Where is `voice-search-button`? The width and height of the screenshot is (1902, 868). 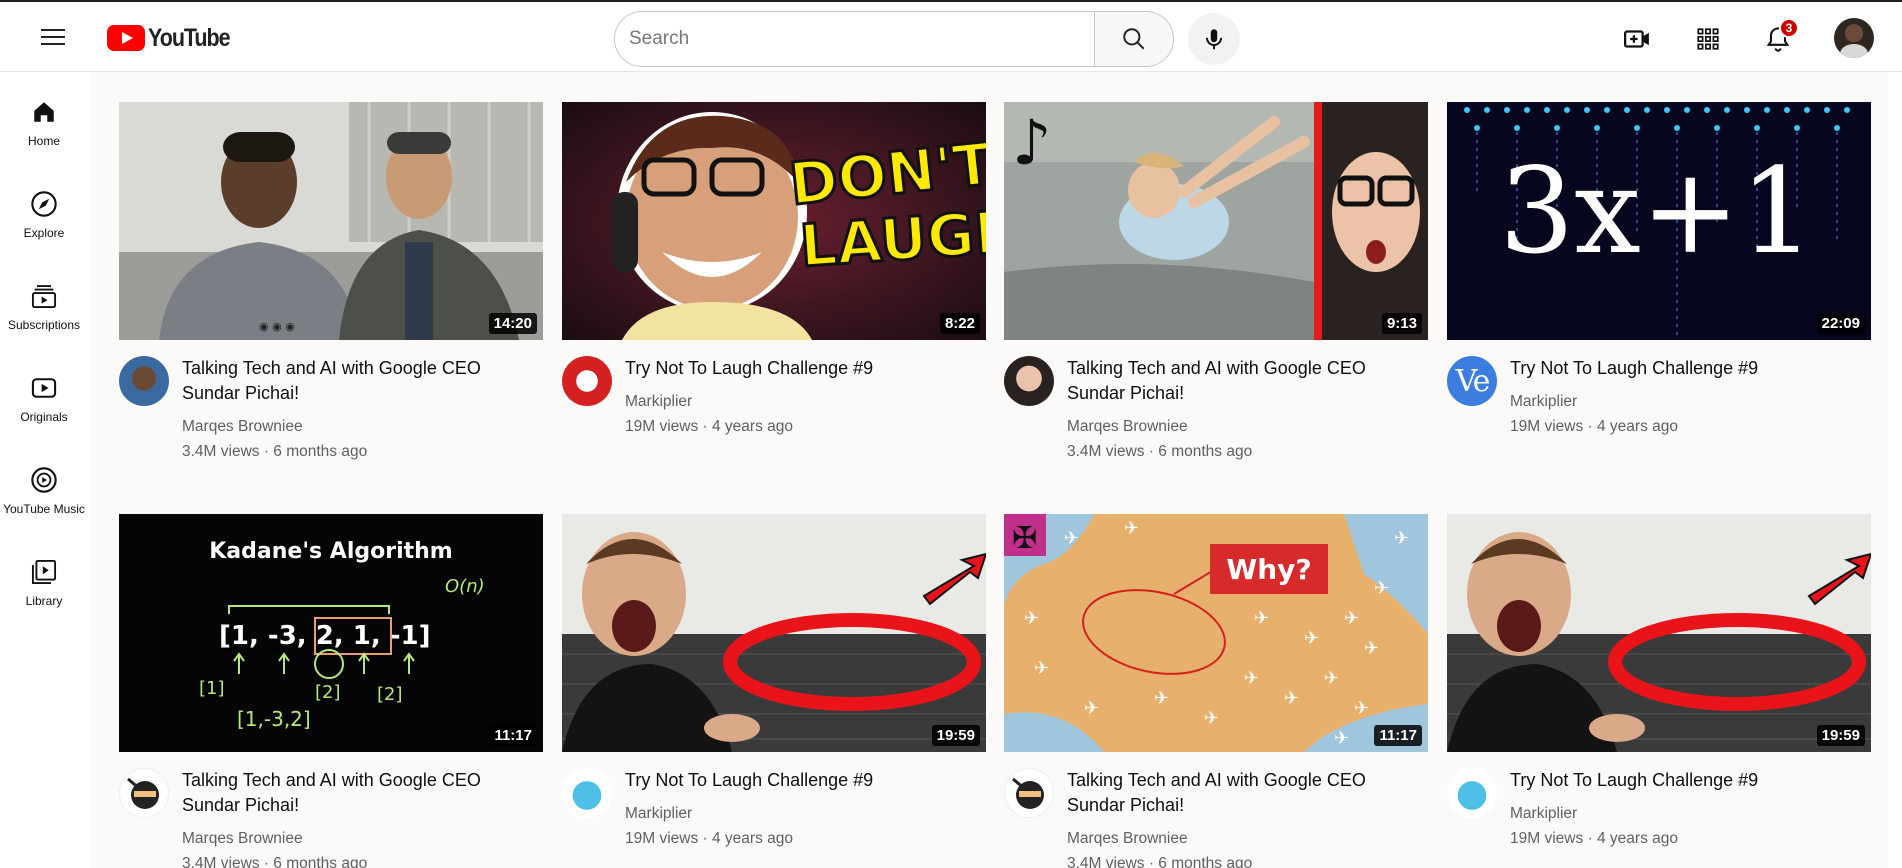
voice-search-button is located at coordinates (1214, 39).